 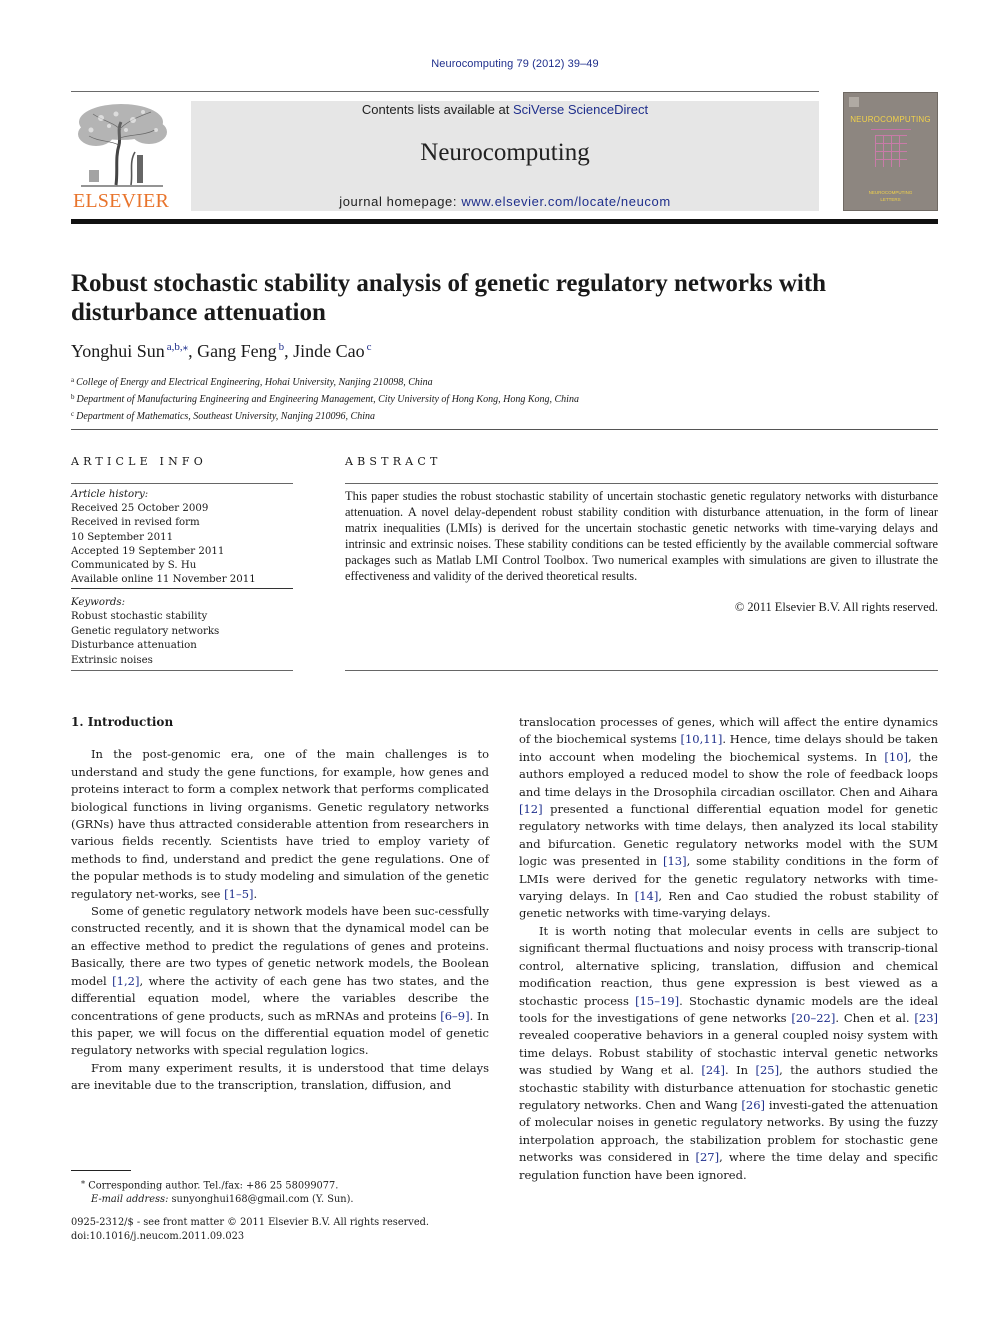 What do you see at coordinates (112, 660) in the screenshot?
I see `keyword-item: Extrinsic noises` at bounding box center [112, 660].